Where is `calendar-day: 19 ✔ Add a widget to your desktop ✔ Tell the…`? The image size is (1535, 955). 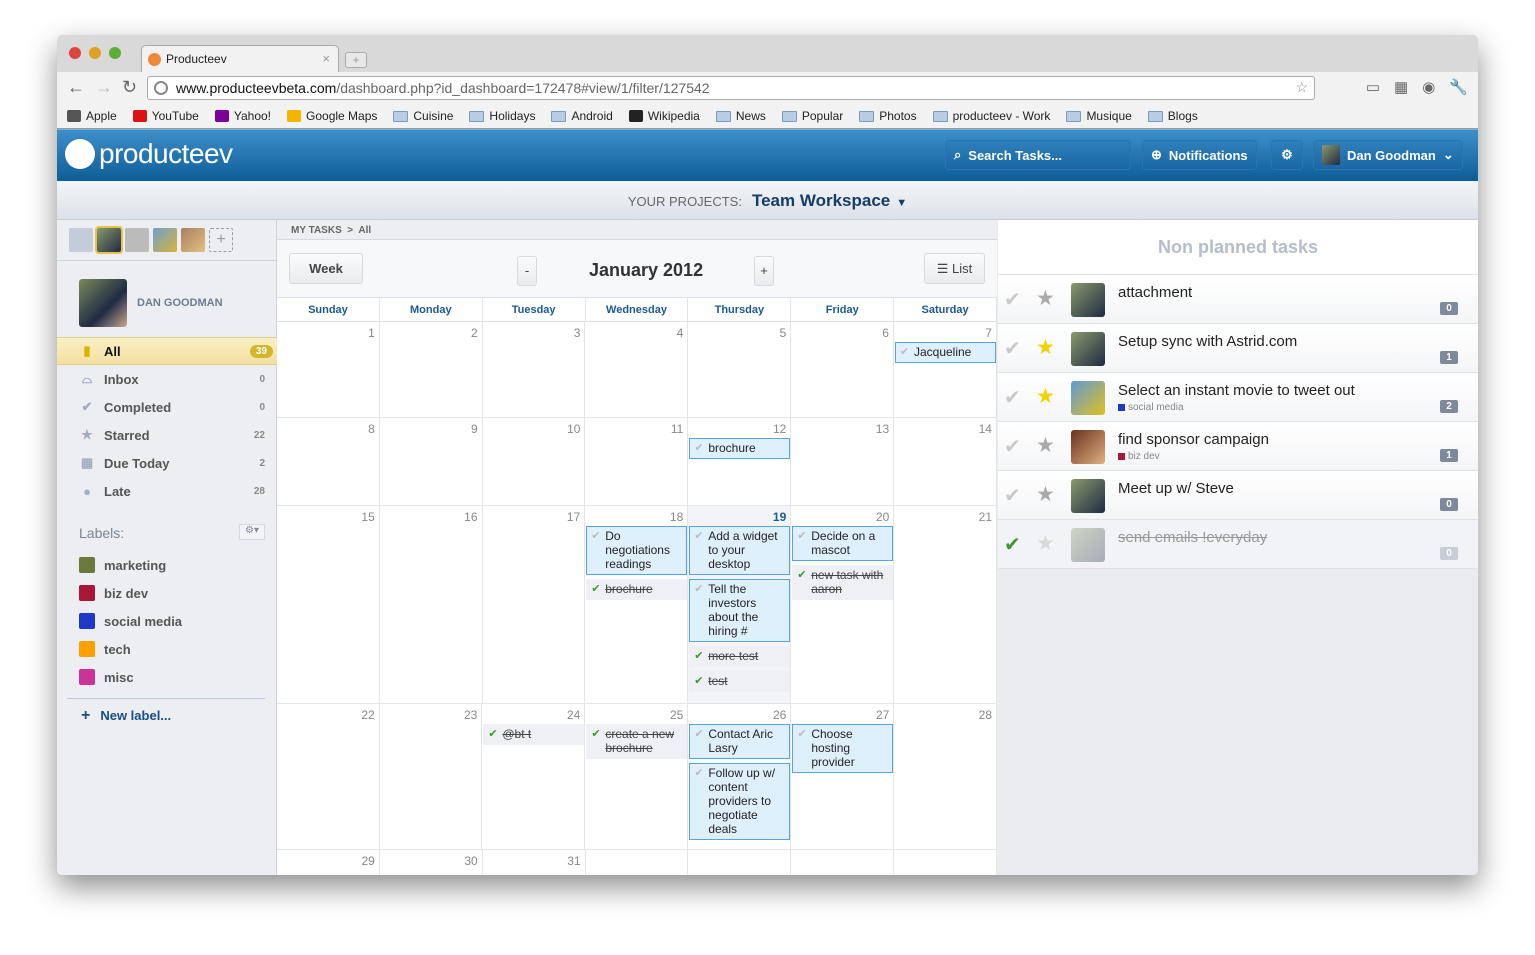 calendar-day: 19 ✔ Add a widget to your desktop ✔ Tell the… is located at coordinates (740, 604).